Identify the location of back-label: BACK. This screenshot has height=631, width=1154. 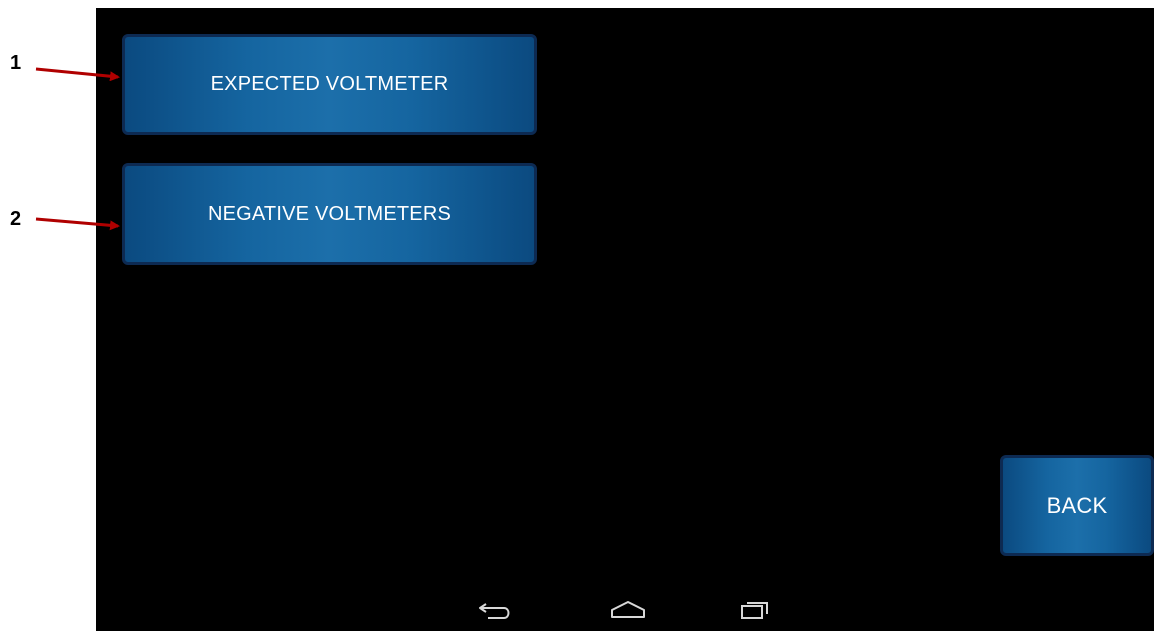
(1077, 505).